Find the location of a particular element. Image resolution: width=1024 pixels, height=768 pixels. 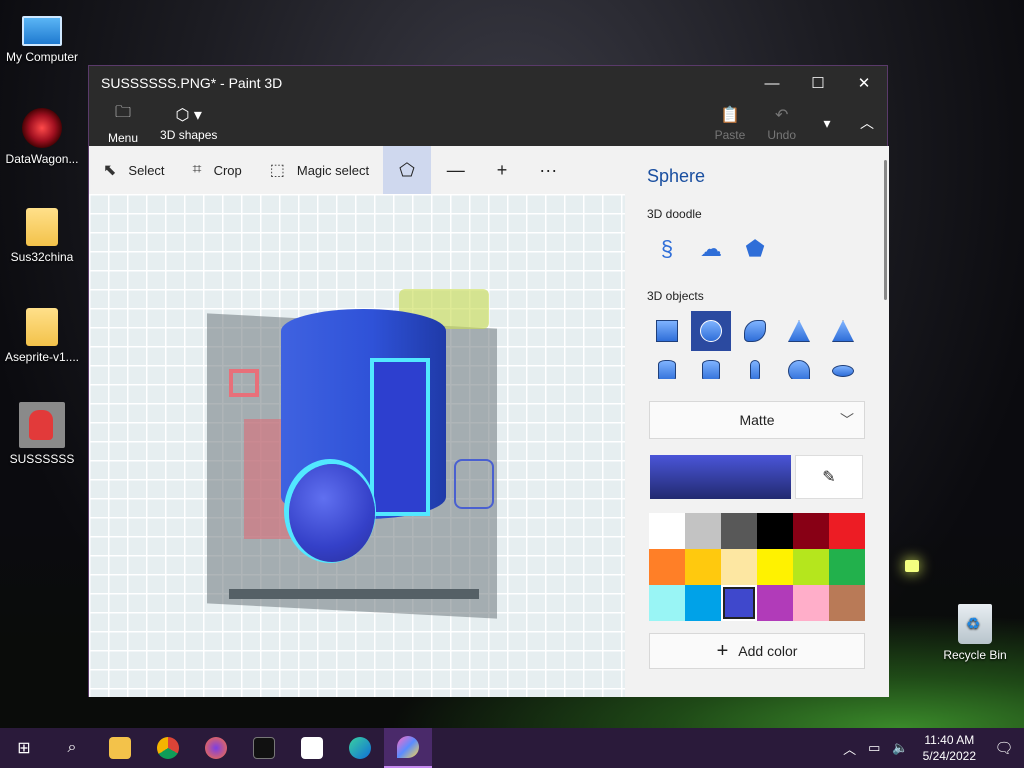

cylinder-shape-button is located at coordinates (667, 365).